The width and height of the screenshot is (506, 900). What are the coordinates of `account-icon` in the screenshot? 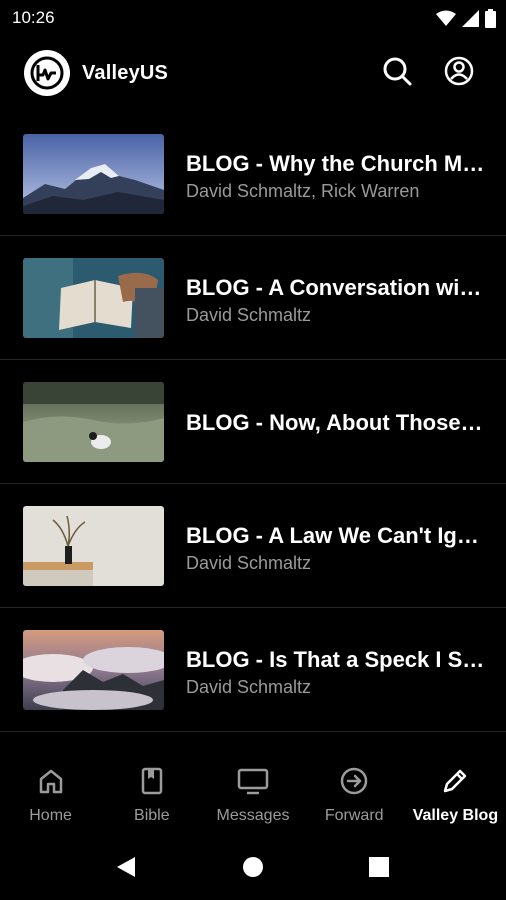 It's located at (459, 73).